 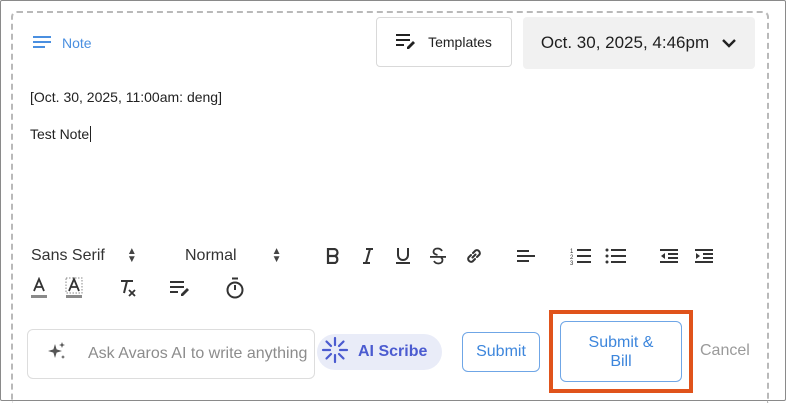 I want to click on text-color-button, so click(x=39, y=288).